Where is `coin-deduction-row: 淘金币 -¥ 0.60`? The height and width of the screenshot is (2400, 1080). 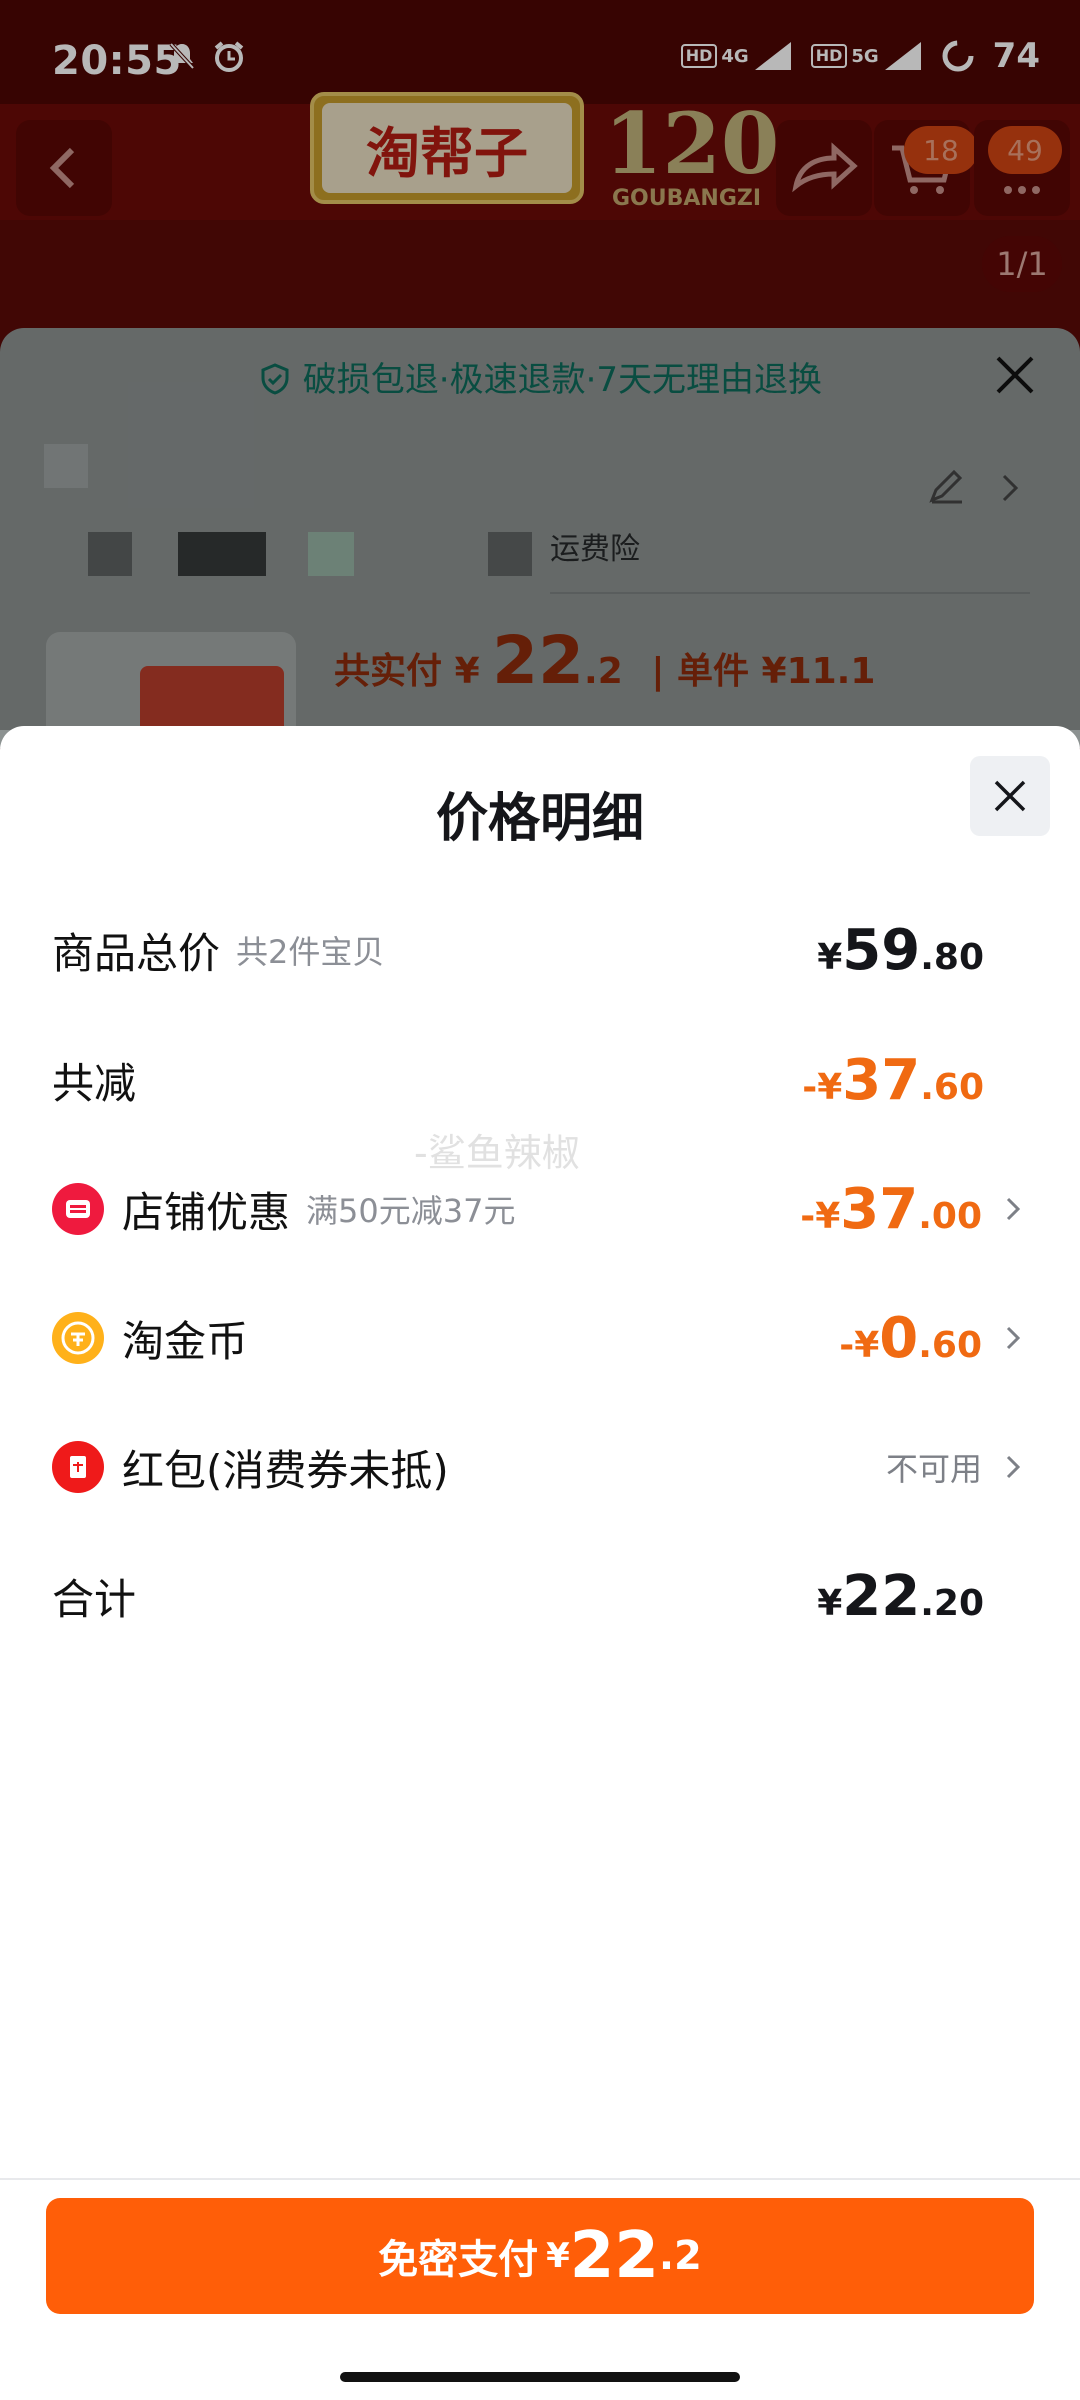 coin-deduction-row: 淘金币 -¥ 0.60 is located at coordinates (540, 1338).